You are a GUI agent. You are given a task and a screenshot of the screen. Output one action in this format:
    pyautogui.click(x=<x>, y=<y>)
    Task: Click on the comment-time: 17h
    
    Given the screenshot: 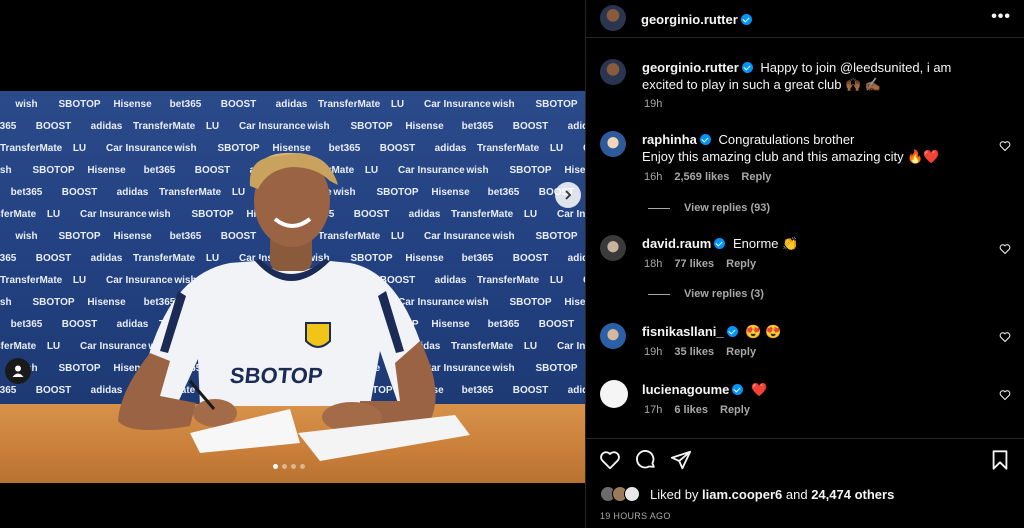 What is the action you would take?
    pyautogui.click(x=653, y=410)
    